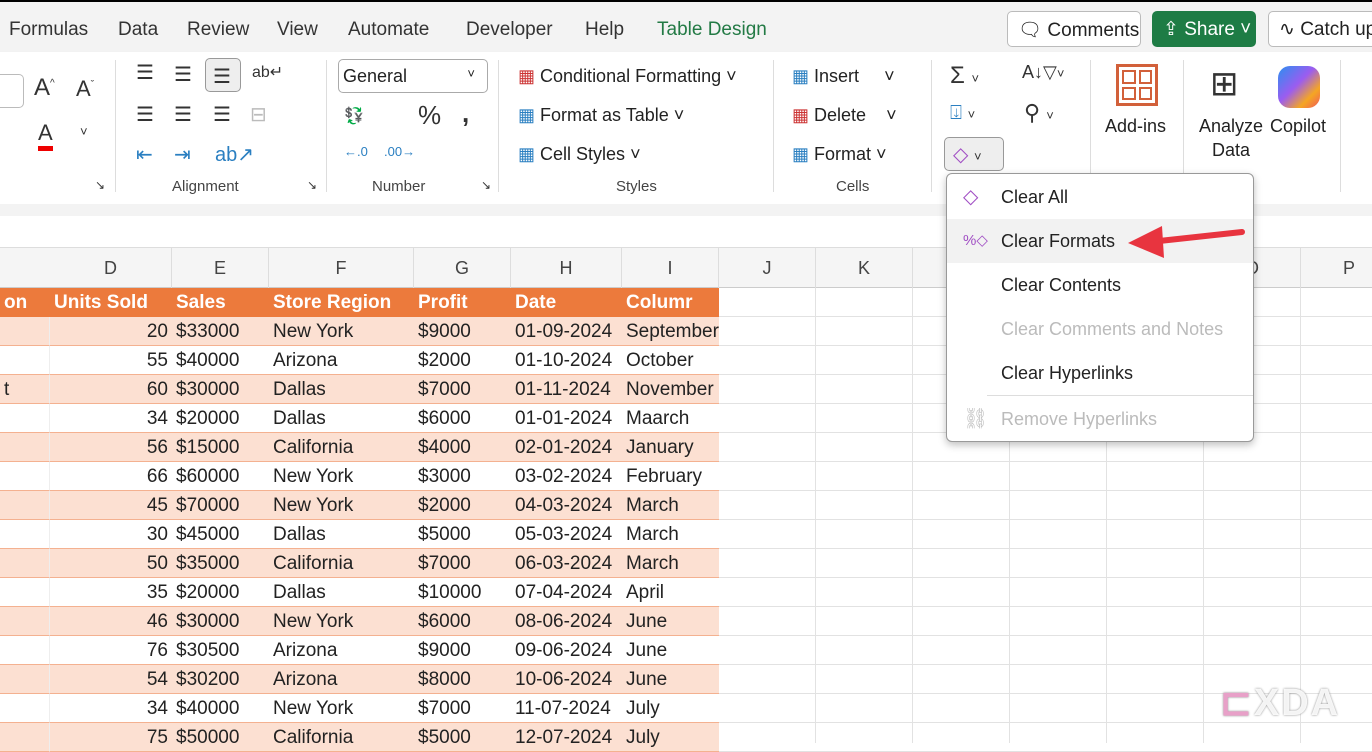  Describe the element at coordinates (767, 268) in the screenshot. I see `column-header: J` at that location.